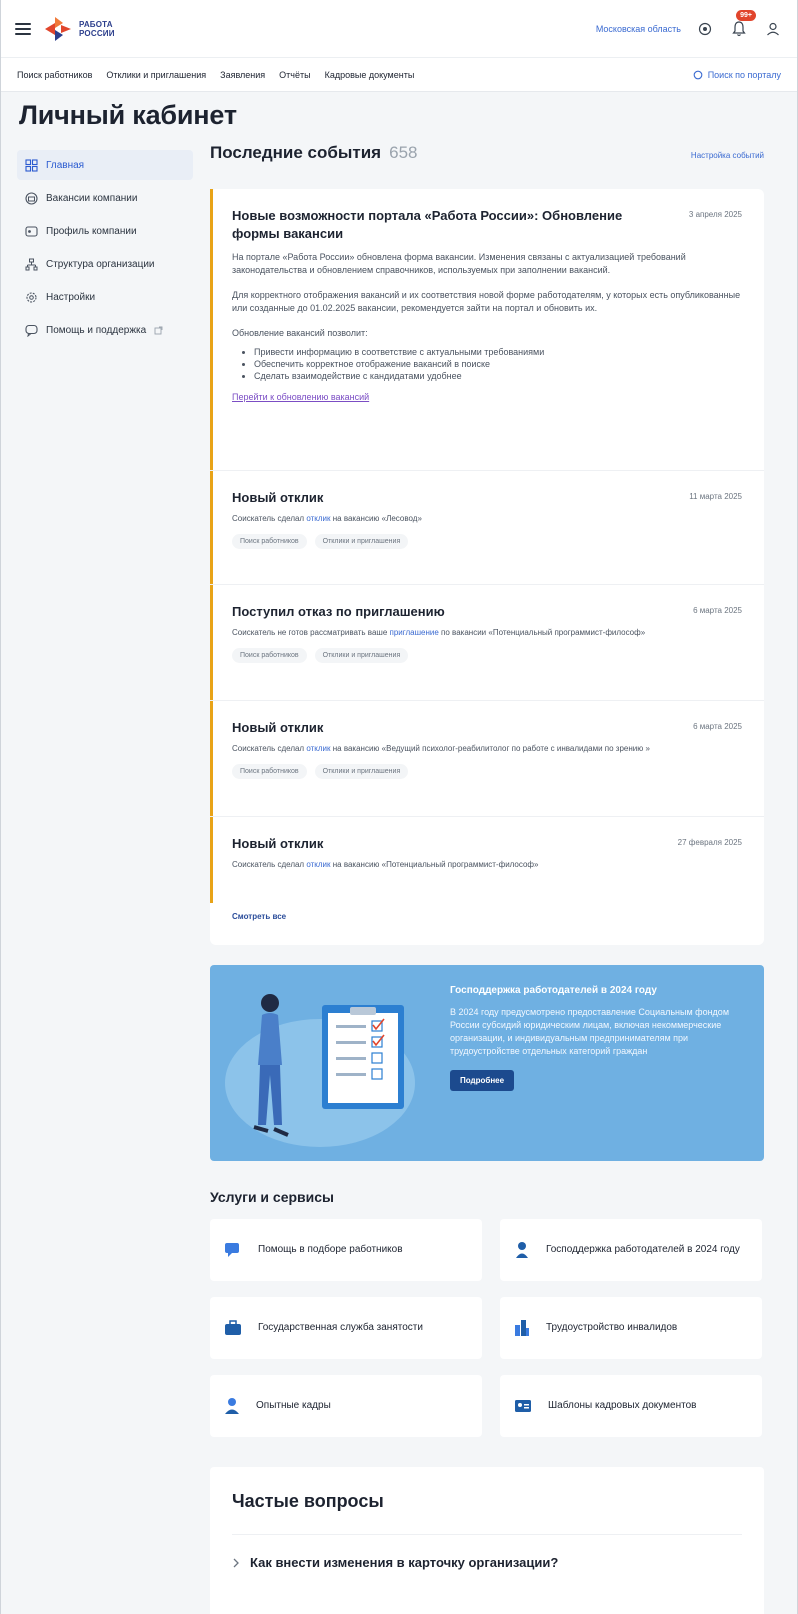  I want to click on search-icon, so click(698, 74).